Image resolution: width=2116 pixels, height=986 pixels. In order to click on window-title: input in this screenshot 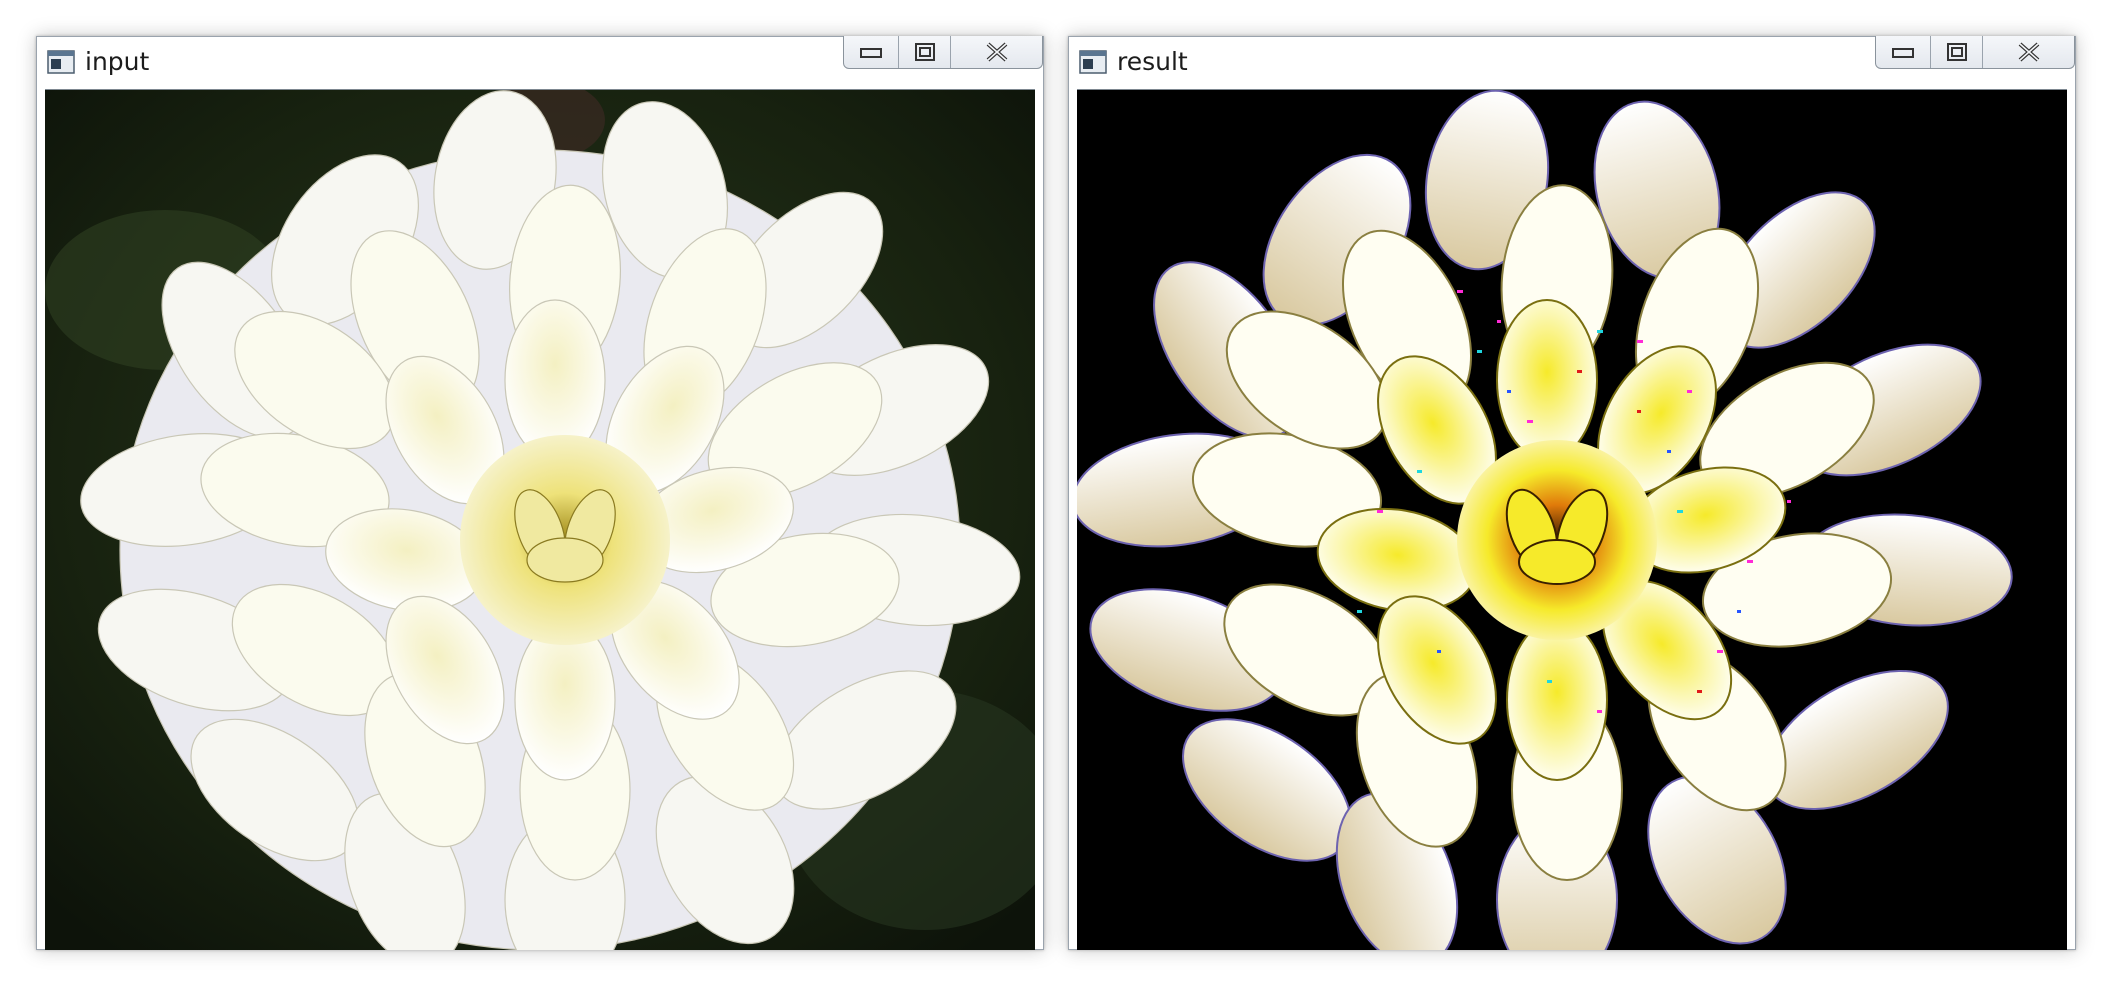, I will do `click(117, 61)`.